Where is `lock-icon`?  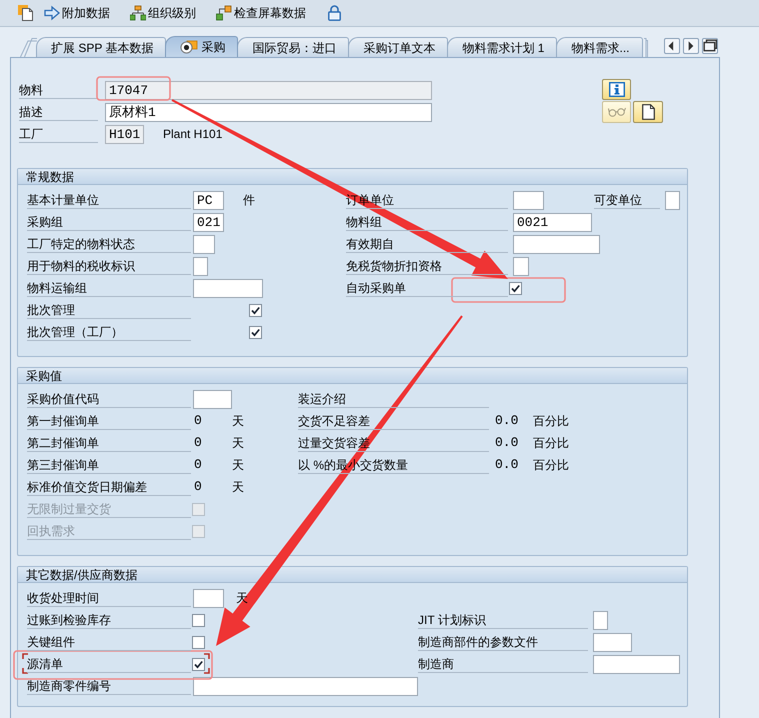 lock-icon is located at coordinates (334, 13).